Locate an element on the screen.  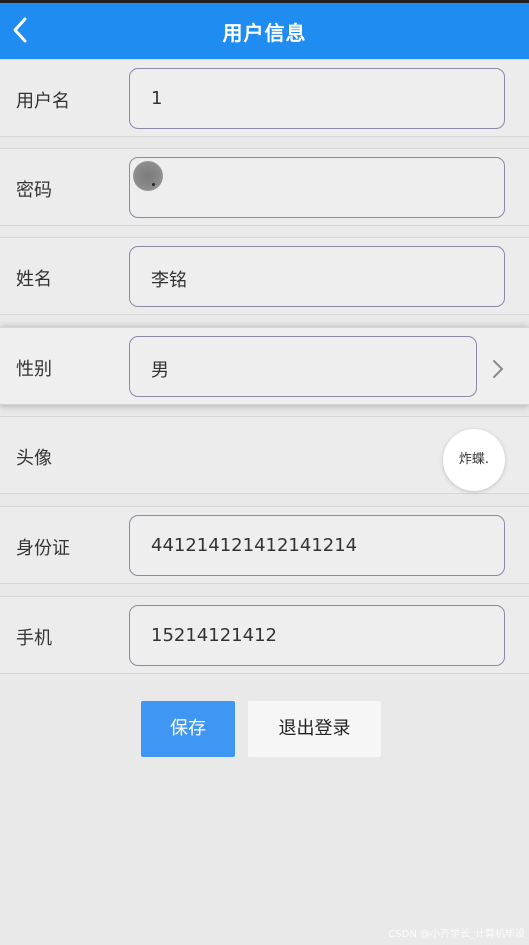
row-password: 密码 is located at coordinates (264, 187).